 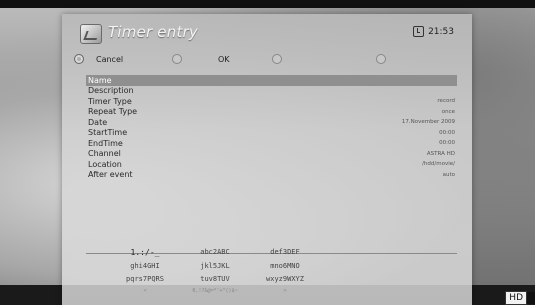 What do you see at coordinates (110, 59) in the screenshot?
I see `cancel-button-label: Cancel` at bounding box center [110, 59].